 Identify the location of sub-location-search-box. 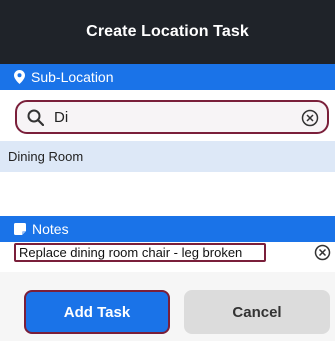
(172, 117).